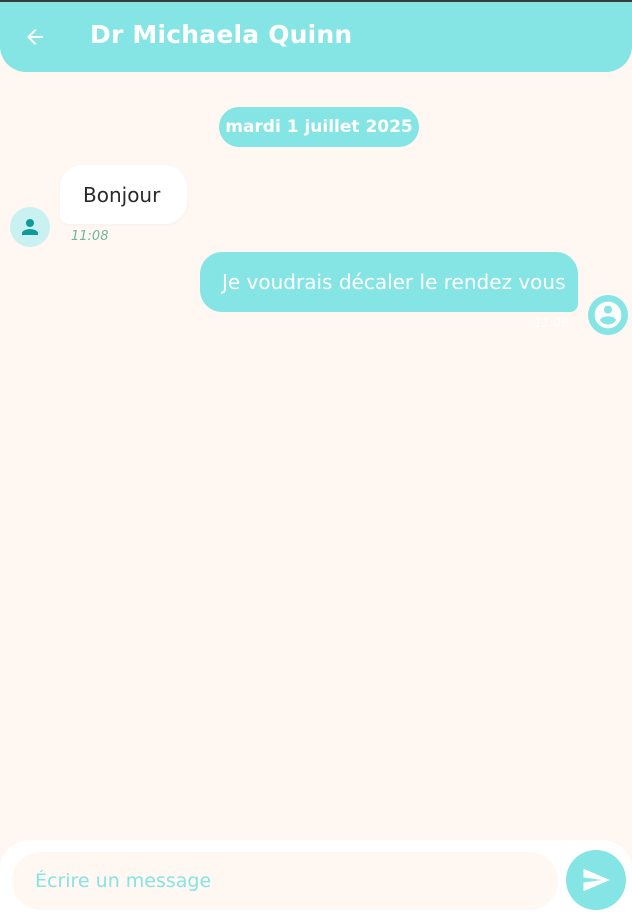 The width and height of the screenshot is (632, 912). I want to click on date-separator: mardi 1 juillet 2025, so click(319, 127).